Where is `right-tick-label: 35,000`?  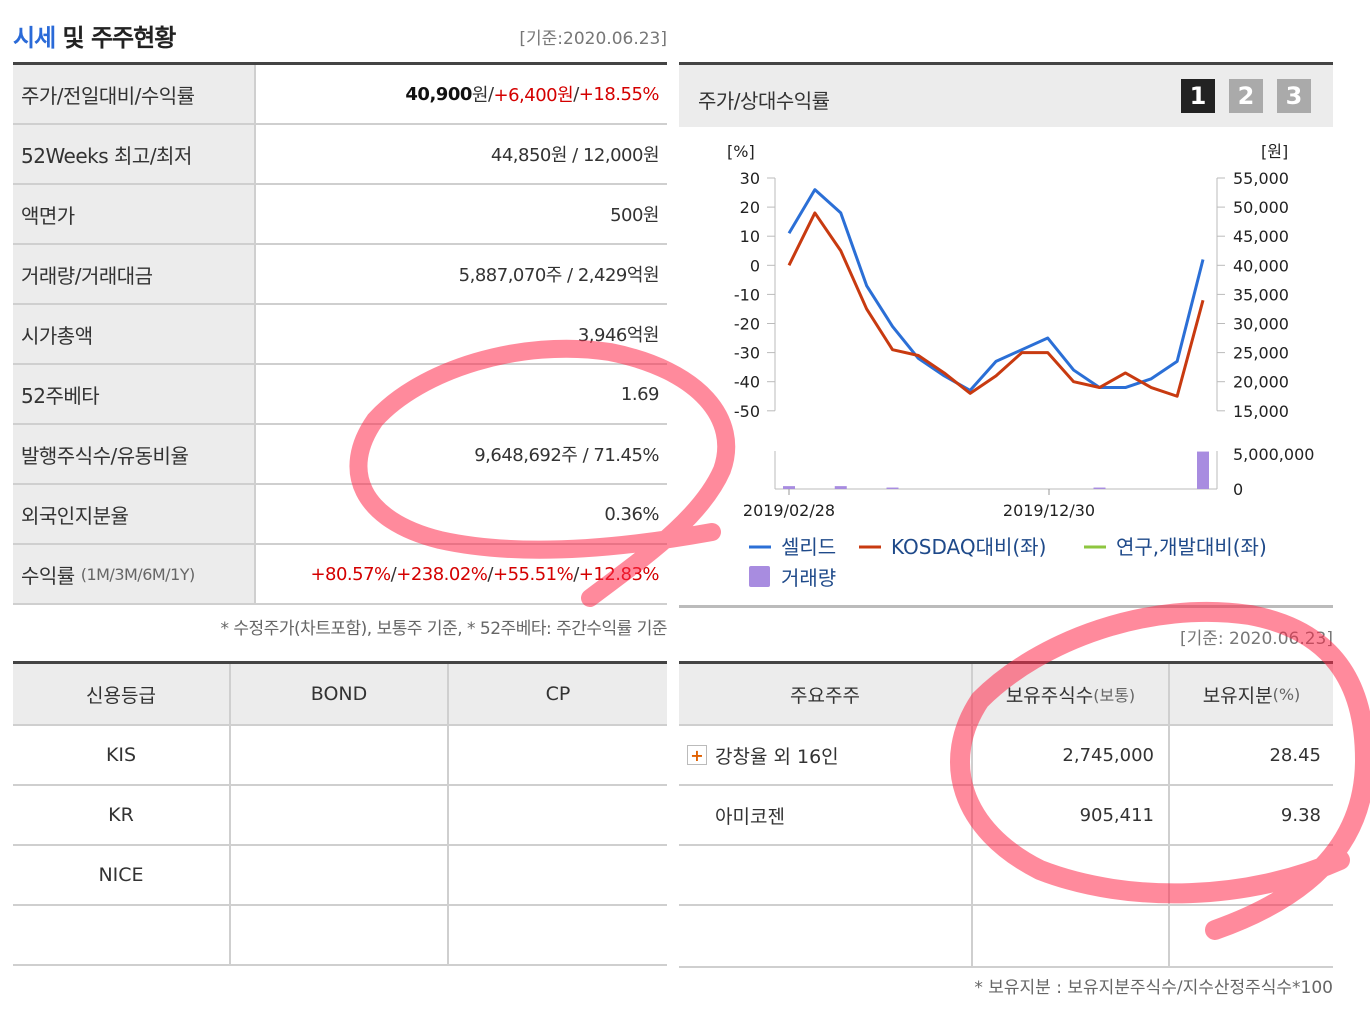 right-tick-label: 35,000 is located at coordinates (1261, 294).